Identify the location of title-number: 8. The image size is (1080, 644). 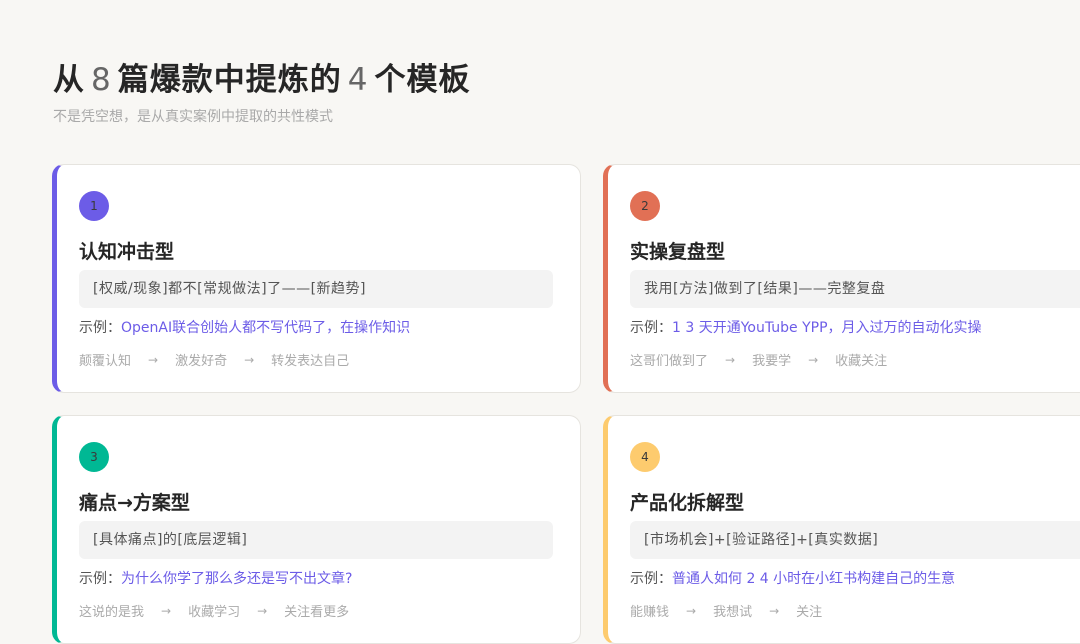
(101, 80).